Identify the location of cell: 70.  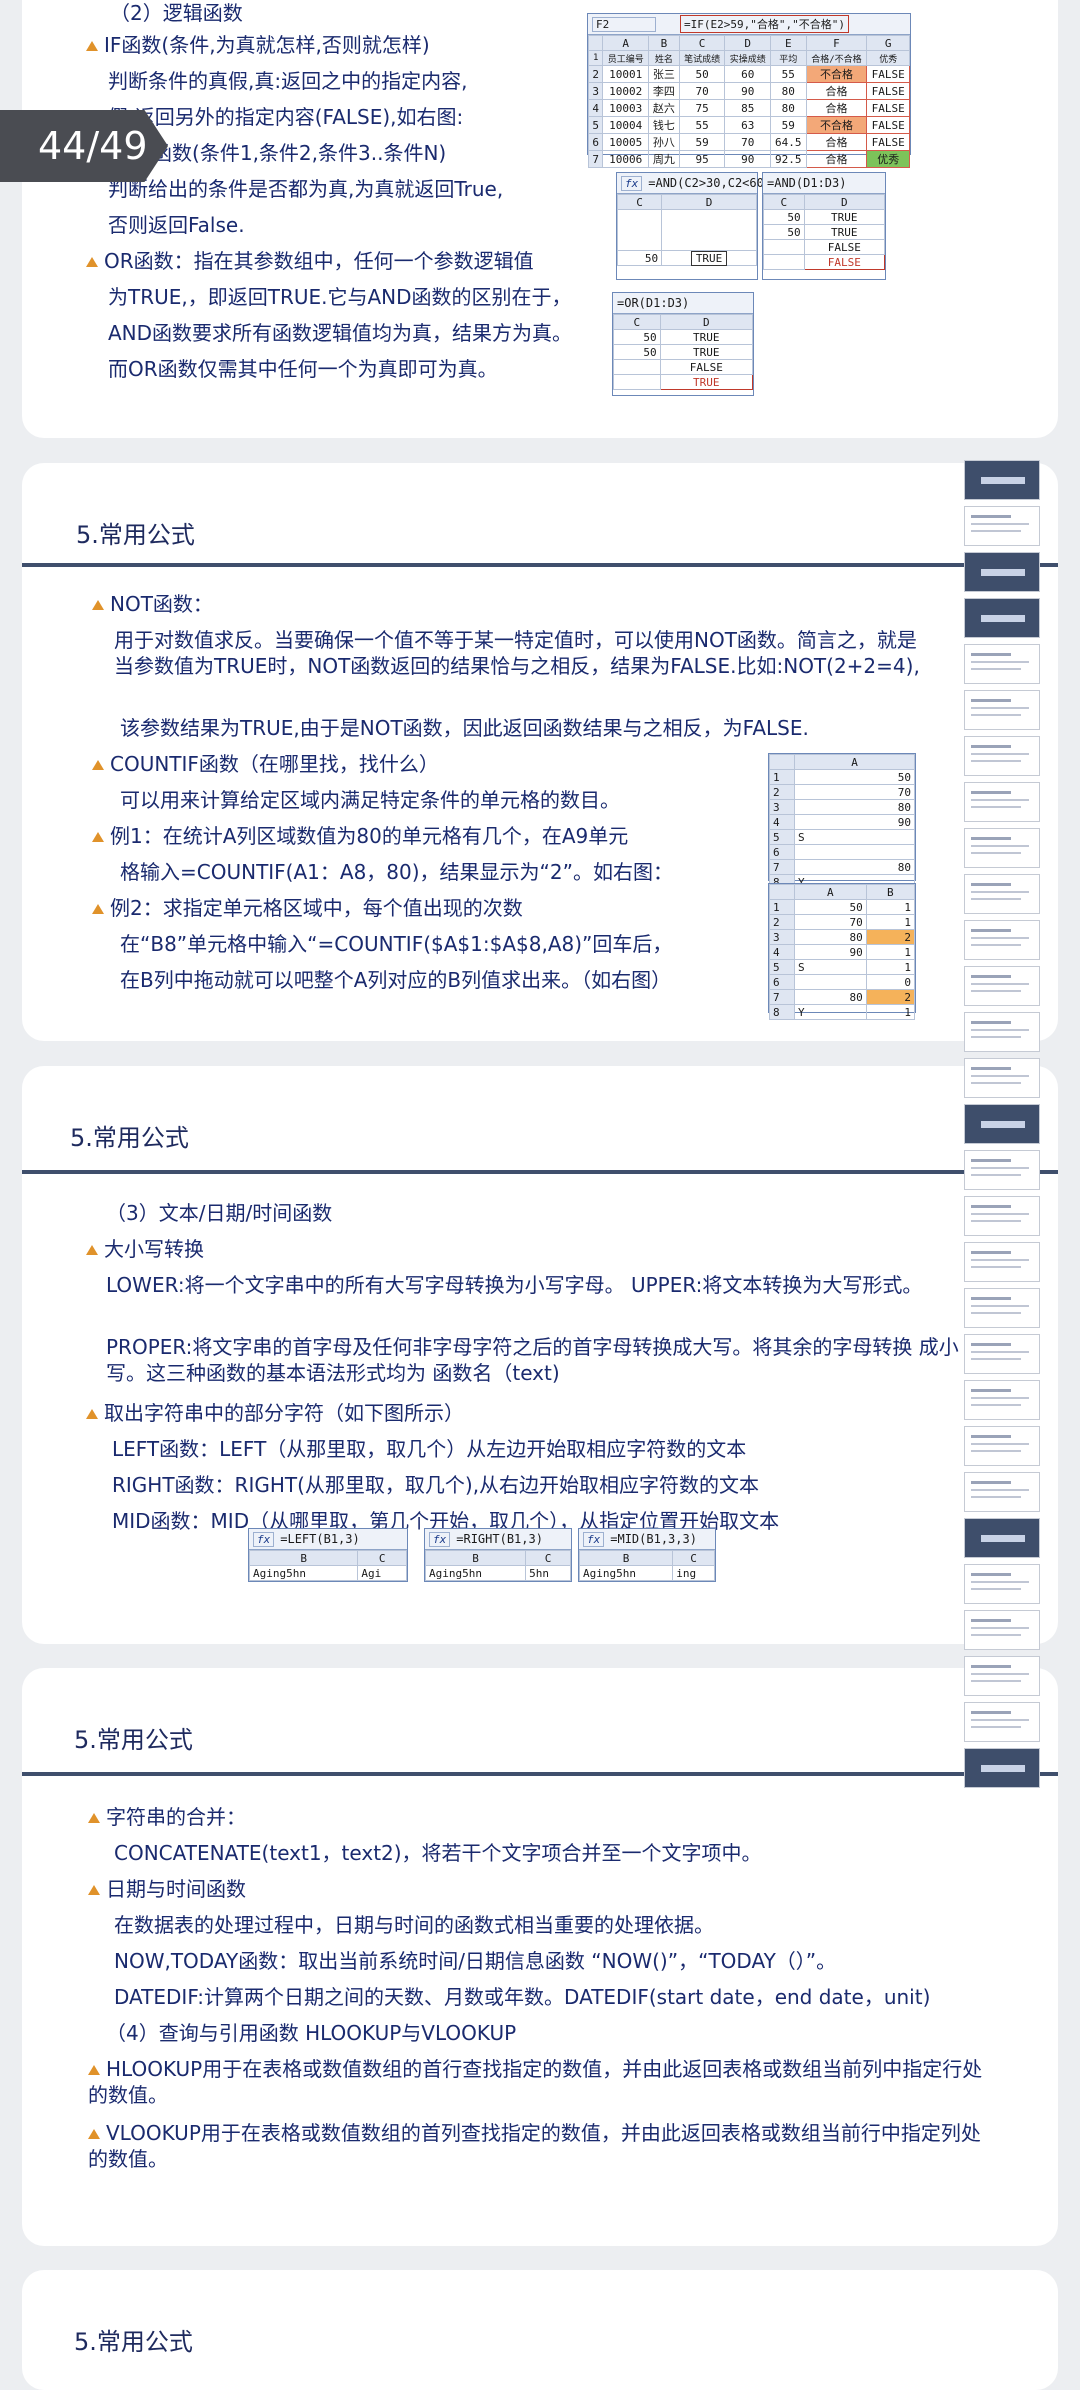
(748, 142).